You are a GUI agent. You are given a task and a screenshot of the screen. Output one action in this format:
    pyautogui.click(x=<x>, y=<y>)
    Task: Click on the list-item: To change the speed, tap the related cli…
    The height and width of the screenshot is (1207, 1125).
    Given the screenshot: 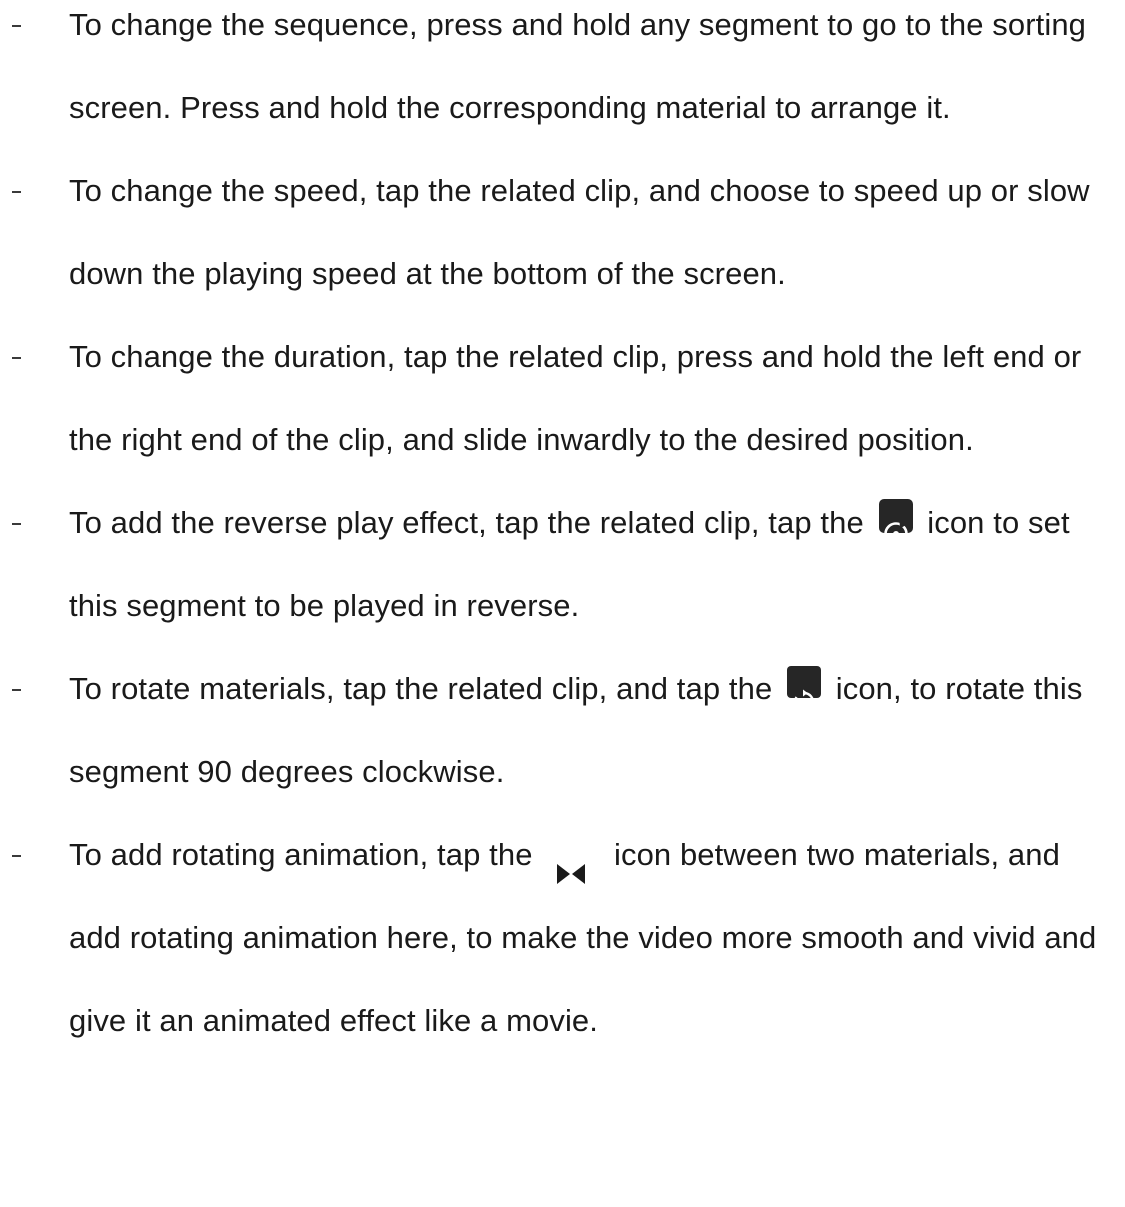 What is the action you would take?
    pyautogui.click(x=562, y=232)
    